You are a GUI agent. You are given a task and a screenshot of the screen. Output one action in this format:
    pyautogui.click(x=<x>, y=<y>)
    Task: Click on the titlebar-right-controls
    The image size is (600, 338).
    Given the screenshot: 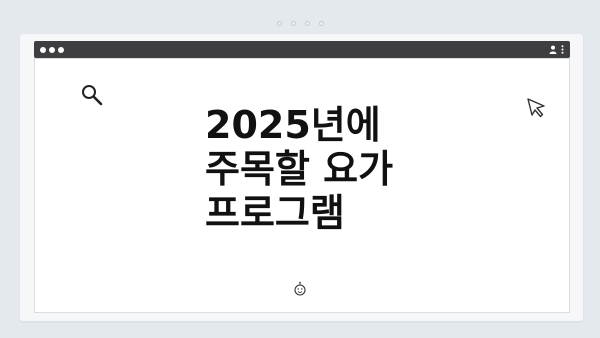 What is the action you would take?
    pyautogui.click(x=556, y=49)
    